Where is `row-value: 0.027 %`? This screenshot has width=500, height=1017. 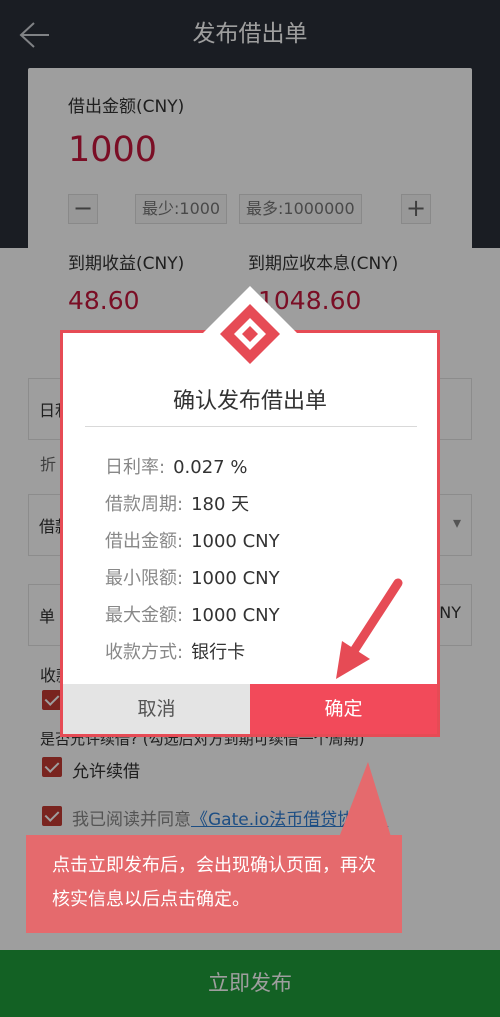 row-value: 0.027 % is located at coordinates (210, 467).